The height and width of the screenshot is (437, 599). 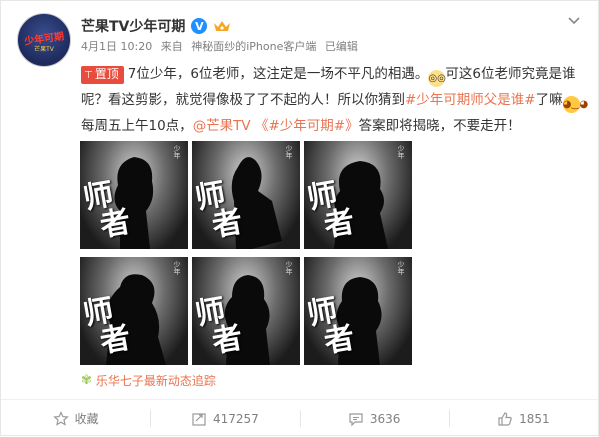 What do you see at coordinates (222, 26) in the screenshot?
I see `crown-icon` at bounding box center [222, 26].